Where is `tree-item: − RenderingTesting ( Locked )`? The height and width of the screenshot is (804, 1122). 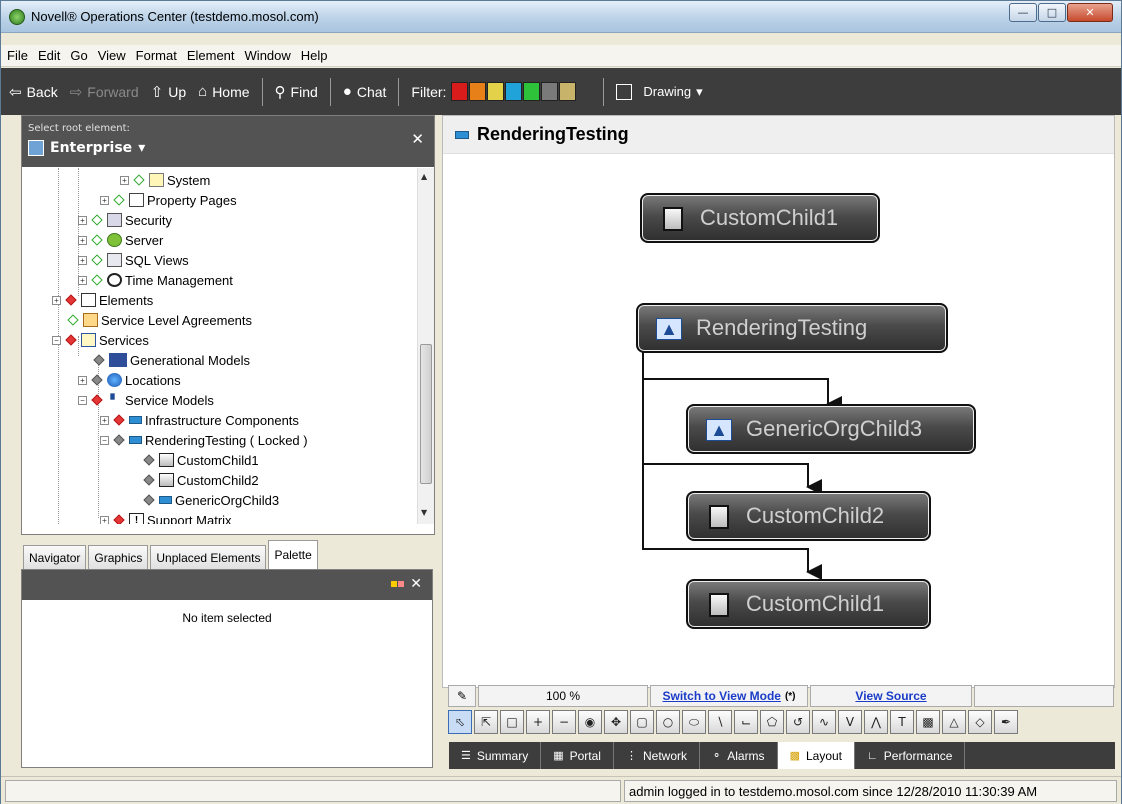
tree-item: − RenderingTesting ( Locked ) is located at coordinates (204, 440).